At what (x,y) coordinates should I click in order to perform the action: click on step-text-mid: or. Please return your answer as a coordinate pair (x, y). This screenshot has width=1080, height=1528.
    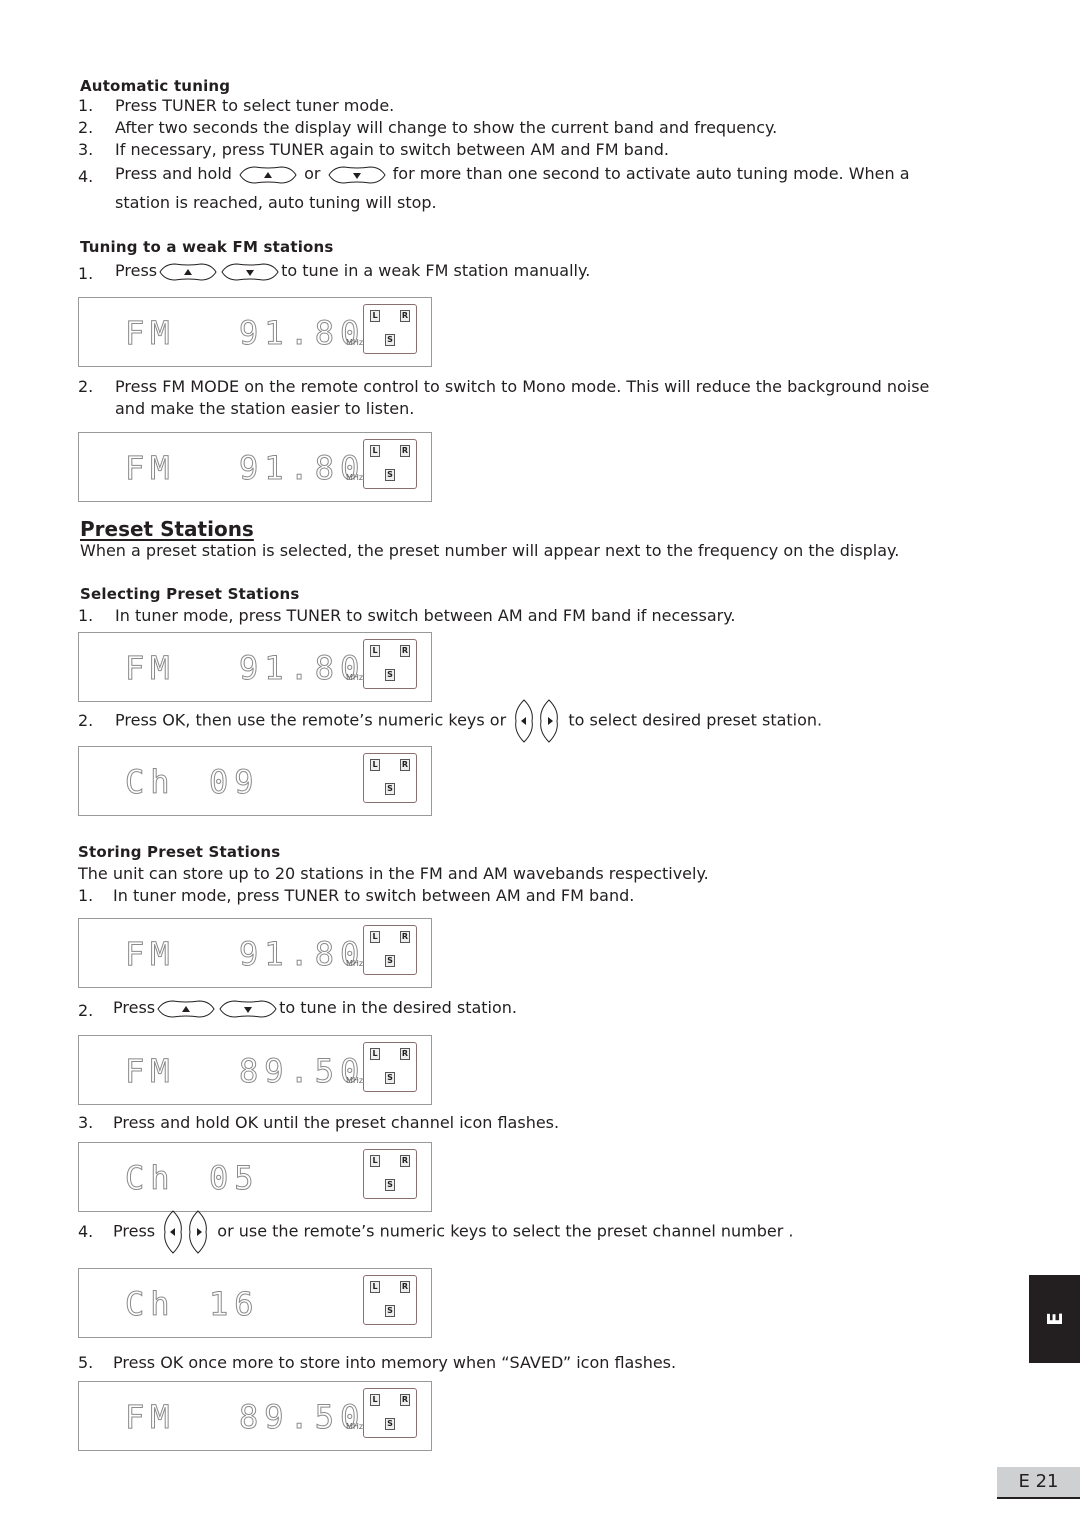
    Looking at the image, I should click on (312, 173).